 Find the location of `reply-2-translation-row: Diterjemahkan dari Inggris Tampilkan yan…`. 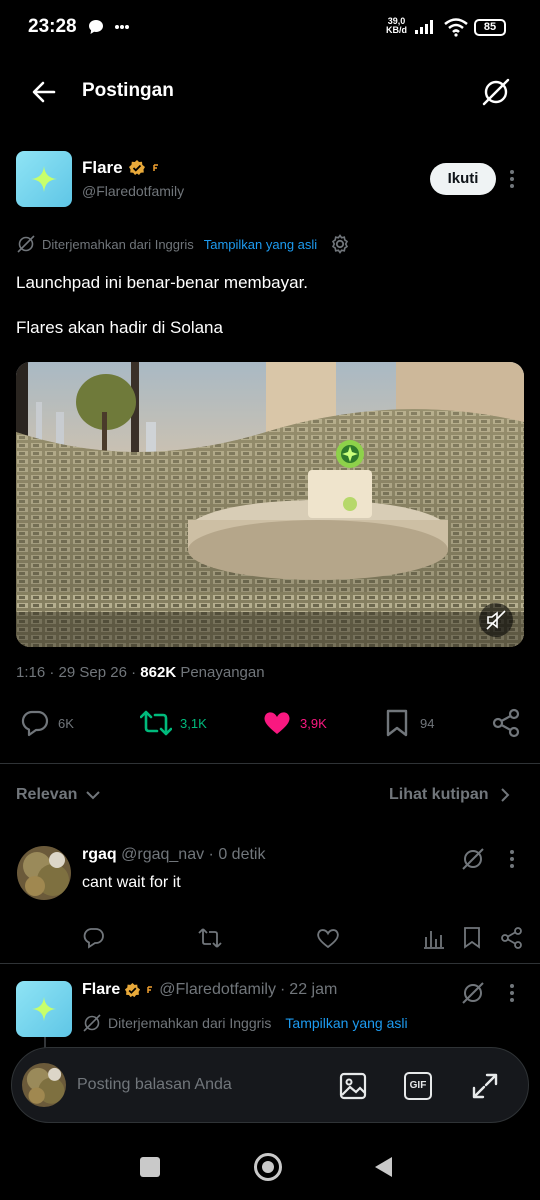

reply-2-translation-row: Diterjemahkan dari Inggris Tampilkan yan… is located at coordinates (245, 1023).